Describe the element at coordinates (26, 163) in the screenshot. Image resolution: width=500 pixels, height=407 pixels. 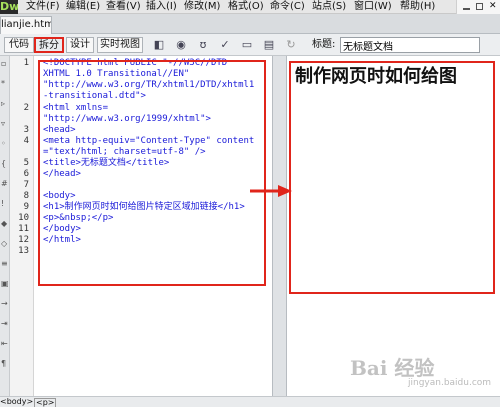
I see `line-number: 5` at that location.